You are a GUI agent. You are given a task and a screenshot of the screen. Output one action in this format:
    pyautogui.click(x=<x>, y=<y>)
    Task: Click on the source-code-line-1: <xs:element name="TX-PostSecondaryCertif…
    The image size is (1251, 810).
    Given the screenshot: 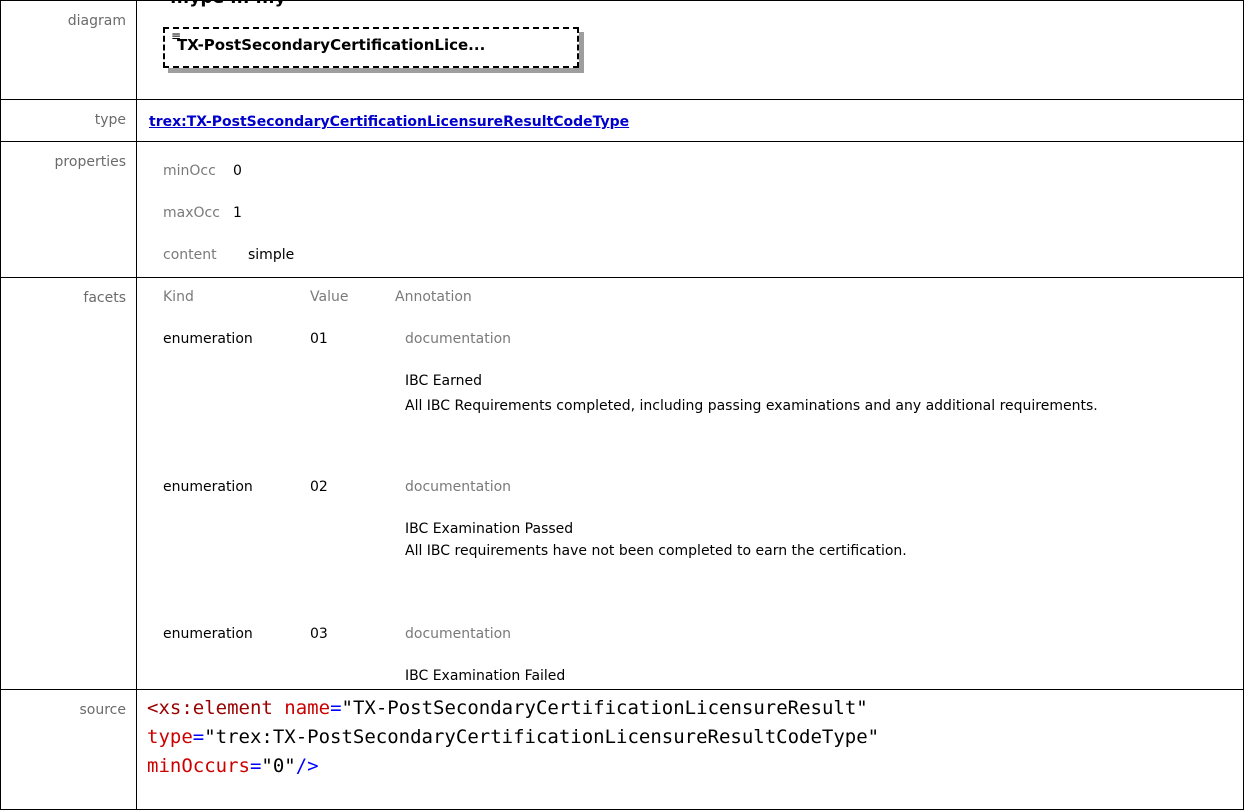 What is the action you would take?
    pyautogui.click(x=507, y=708)
    